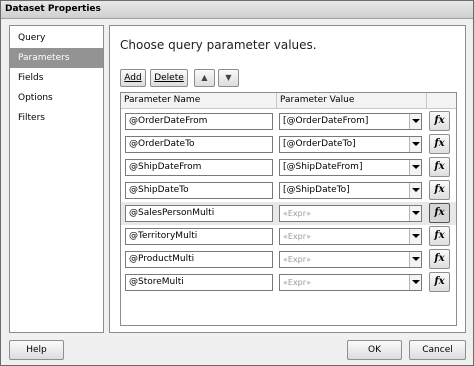 The image size is (474, 366). Describe the element at coordinates (326, 121) in the screenshot. I see `parameter-value-text: [@OrderDateFrom]` at that location.